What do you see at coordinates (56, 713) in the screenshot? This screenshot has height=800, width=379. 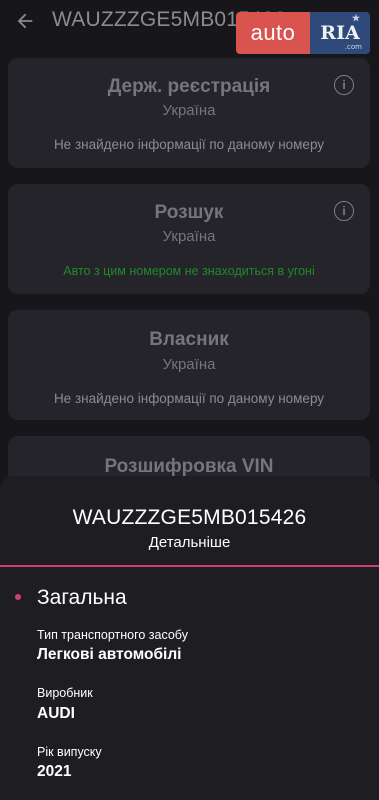 I see `field-value: AUDI` at bounding box center [56, 713].